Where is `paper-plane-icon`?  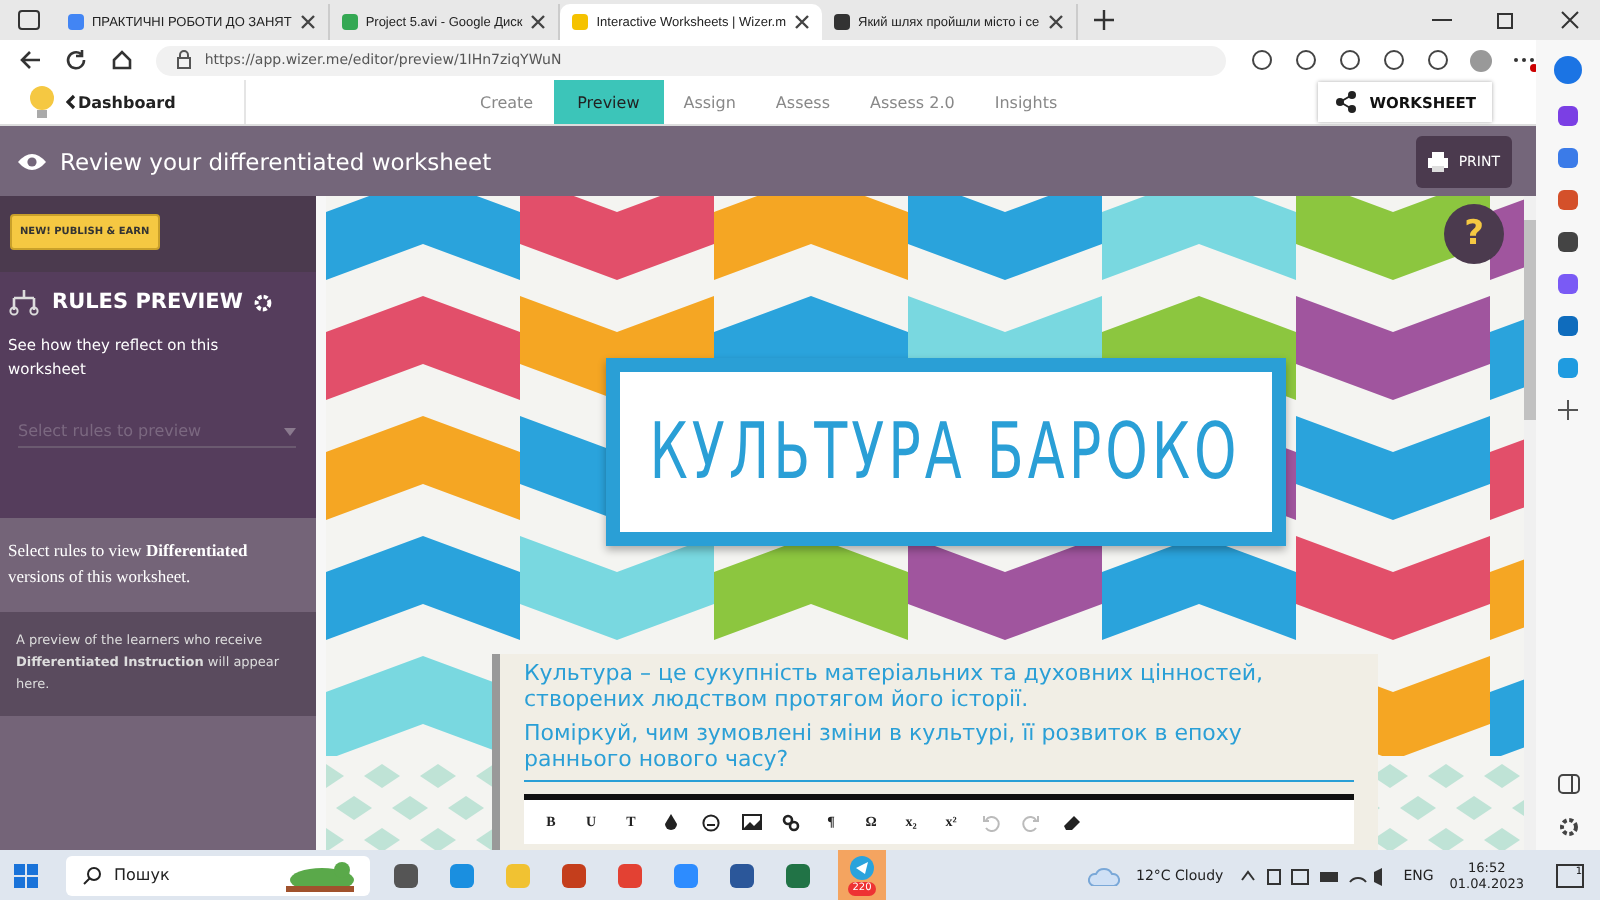
paper-plane-icon is located at coordinates (862, 867).